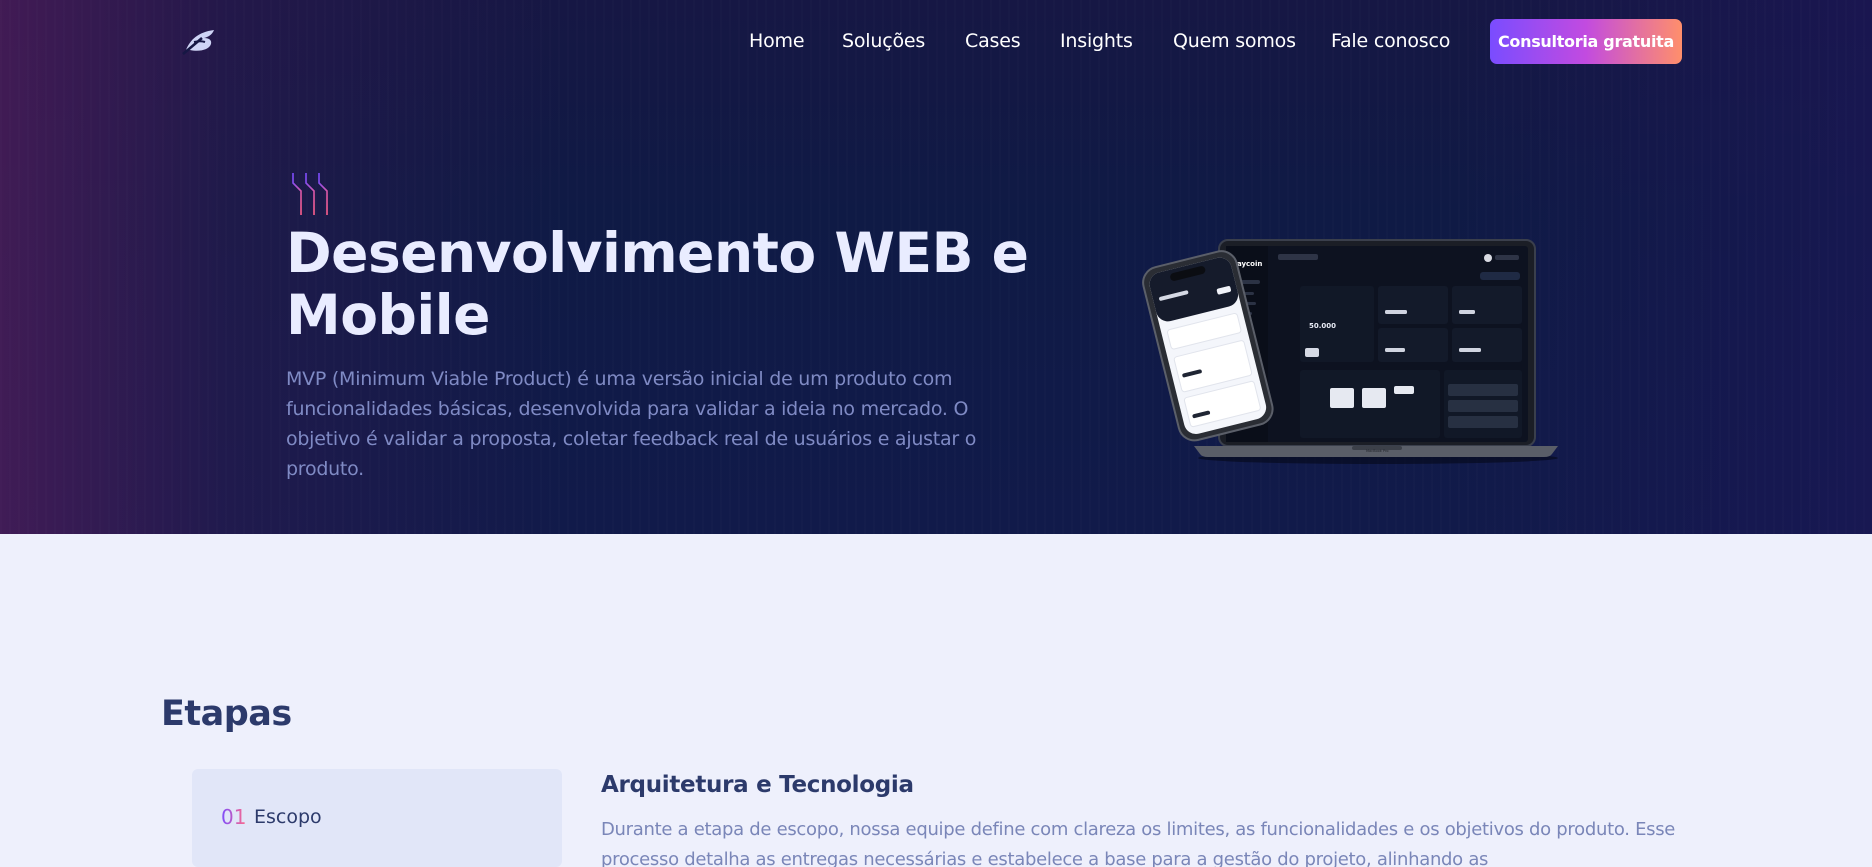  Describe the element at coordinates (1377, 451) in the screenshot. I see `mockup-laptop-label: MacBook Pro` at that location.